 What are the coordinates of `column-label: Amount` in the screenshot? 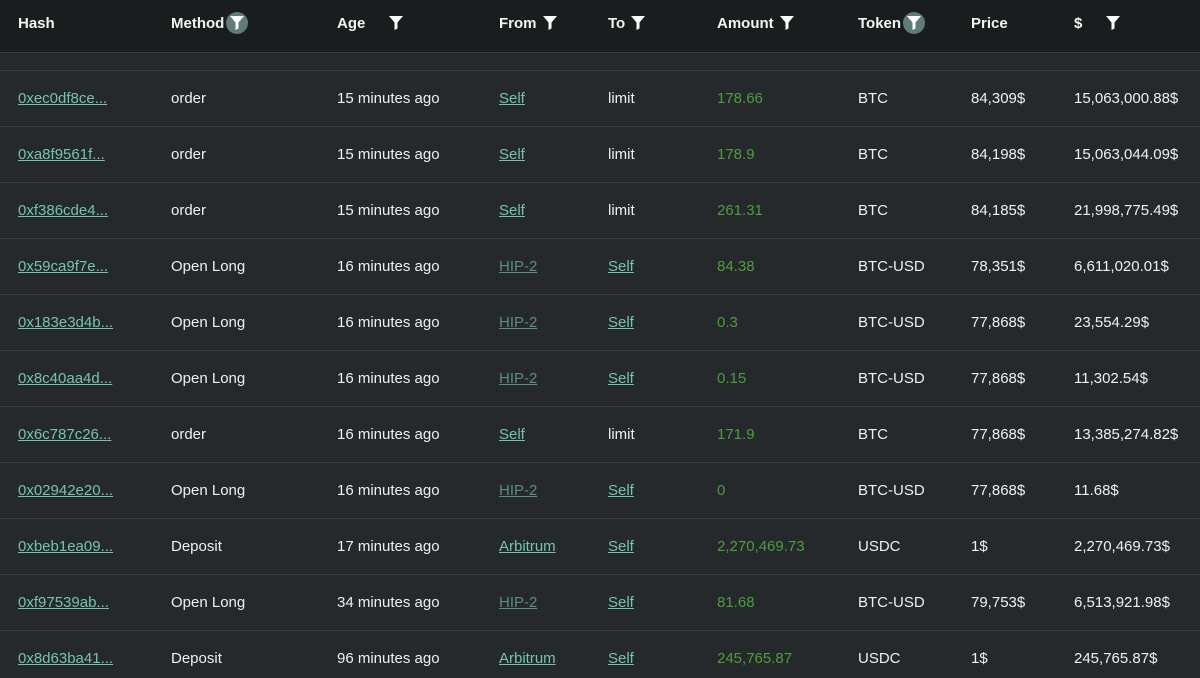 It's located at (745, 23).